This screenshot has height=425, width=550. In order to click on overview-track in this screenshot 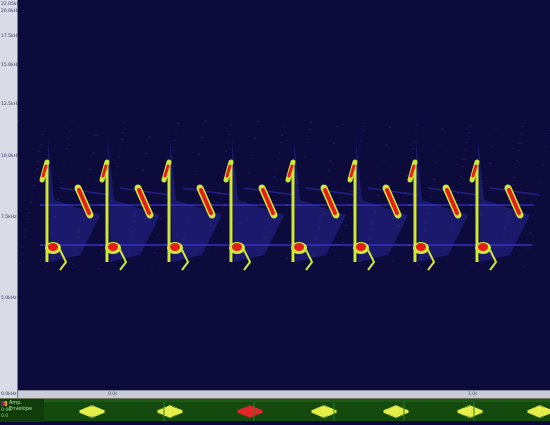, I will do `click(297, 411)`.